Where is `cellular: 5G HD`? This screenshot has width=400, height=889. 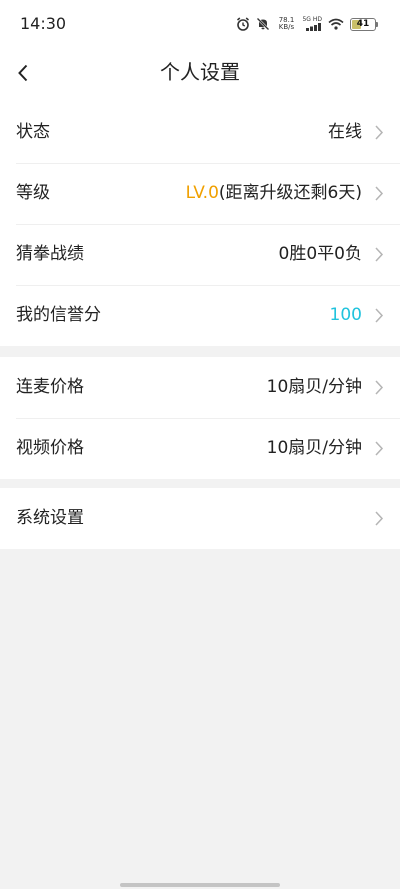
cellular: 5G HD is located at coordinates (312, 24).